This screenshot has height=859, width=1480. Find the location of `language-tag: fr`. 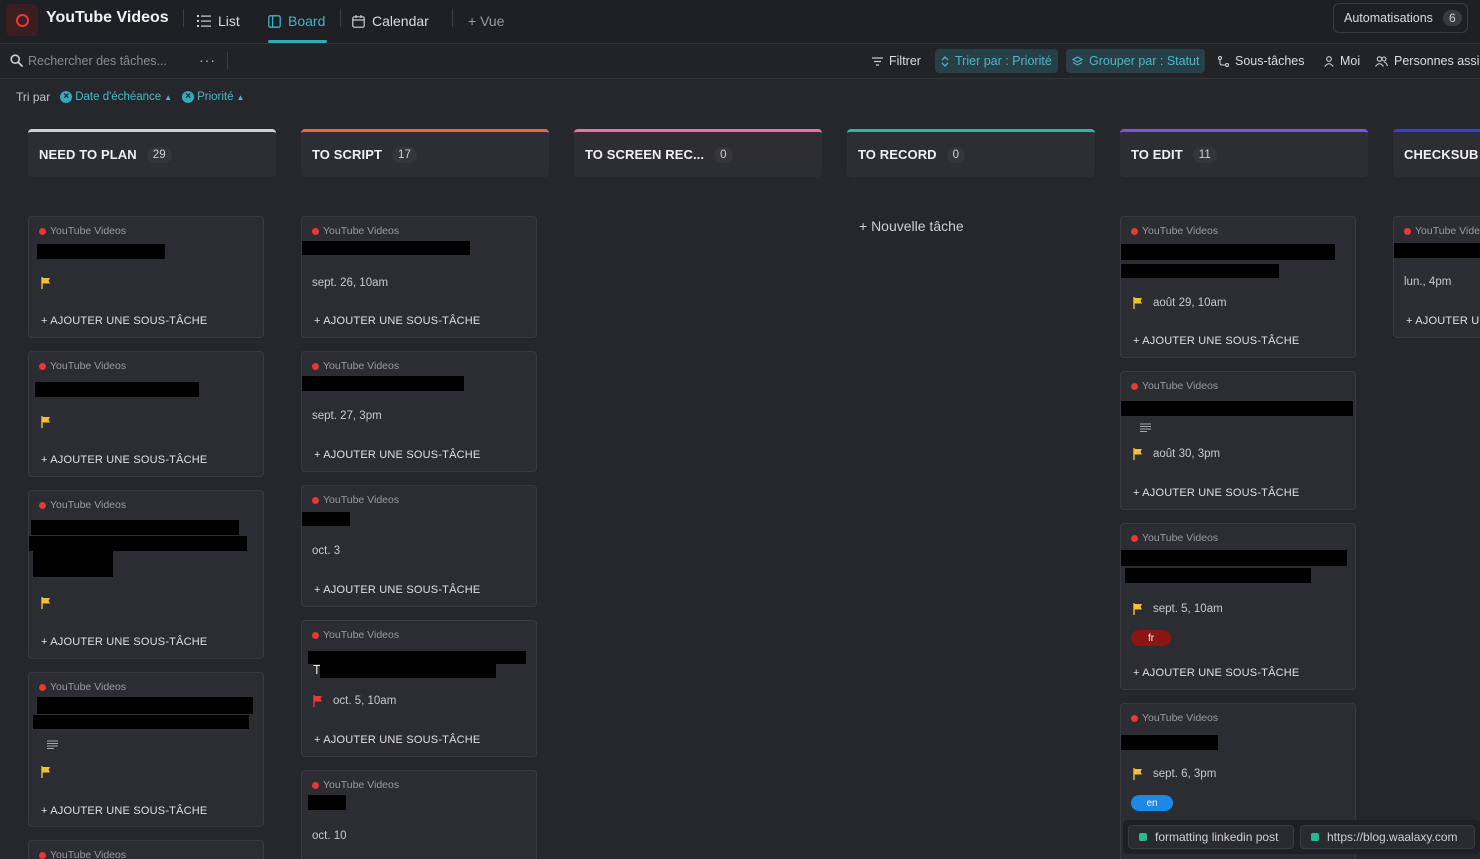

language-tag: fr is located at coordinates (1151, 638).